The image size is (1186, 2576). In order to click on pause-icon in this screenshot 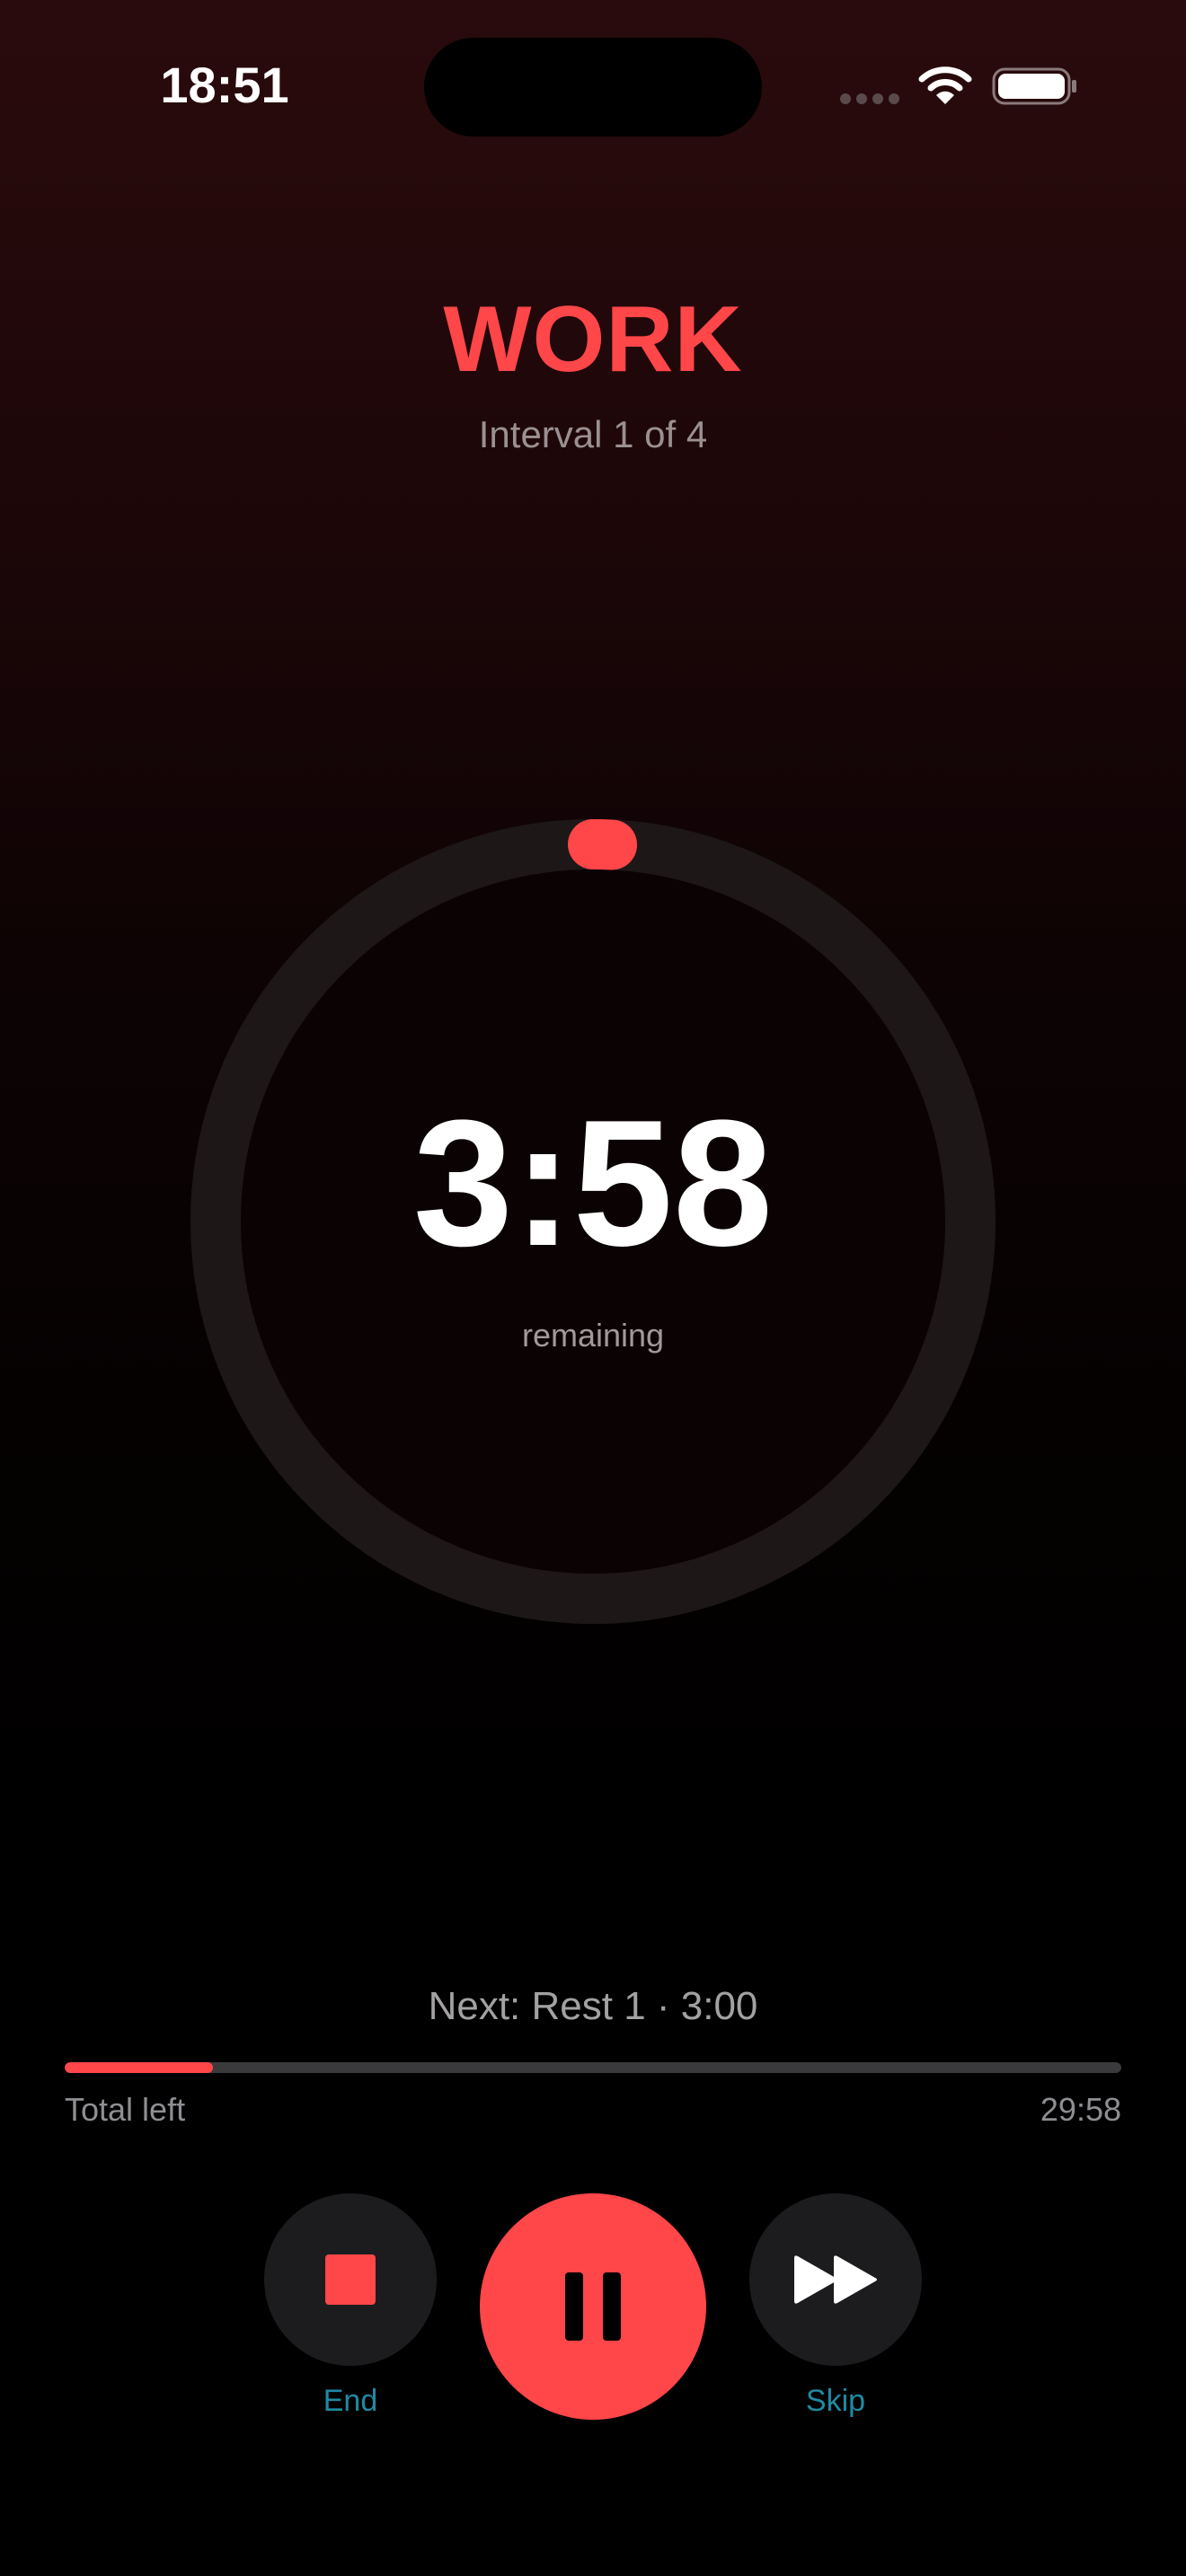, I will do `click(593, 2306)`.